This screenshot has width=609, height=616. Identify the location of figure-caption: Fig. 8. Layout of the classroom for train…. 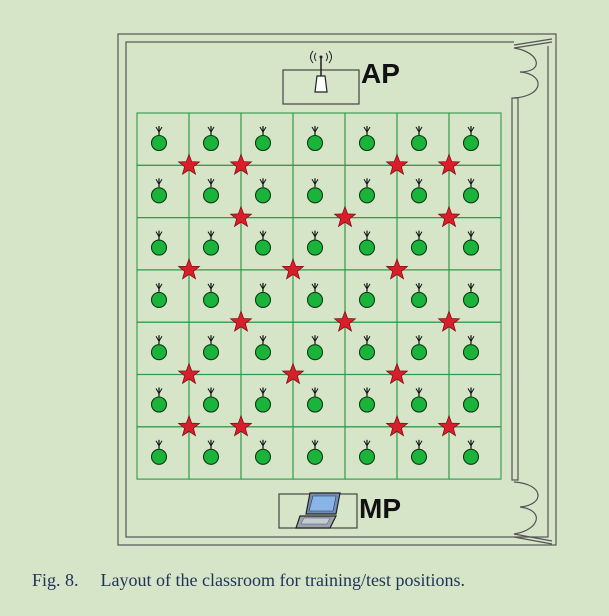
(248, 580).